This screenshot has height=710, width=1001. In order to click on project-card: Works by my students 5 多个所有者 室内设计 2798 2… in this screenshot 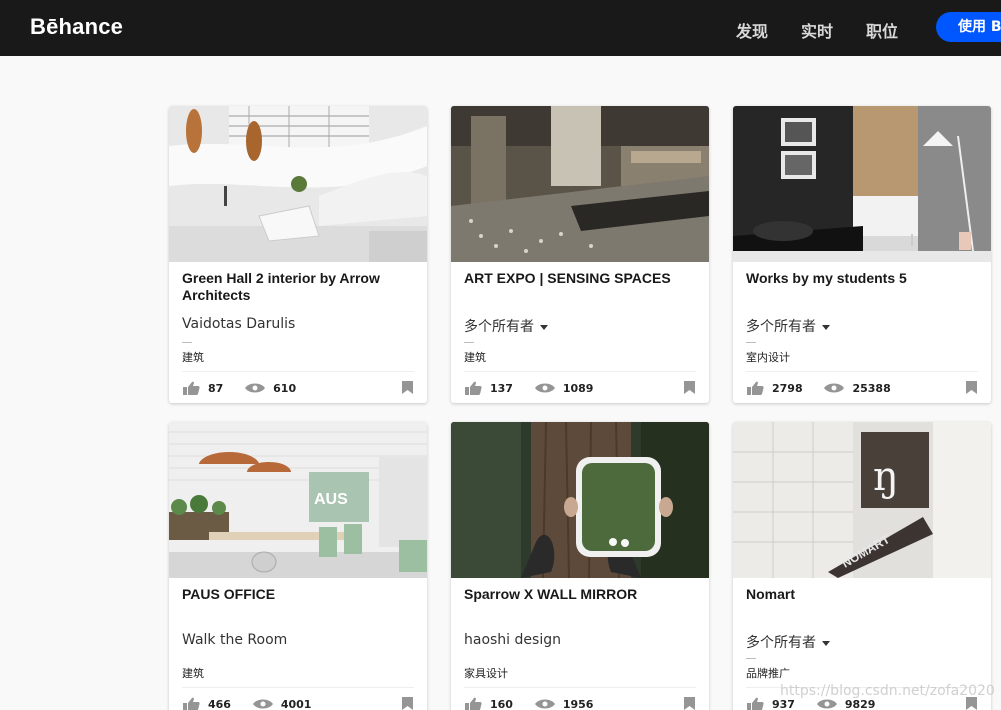, I will do `click(862, 254)`.